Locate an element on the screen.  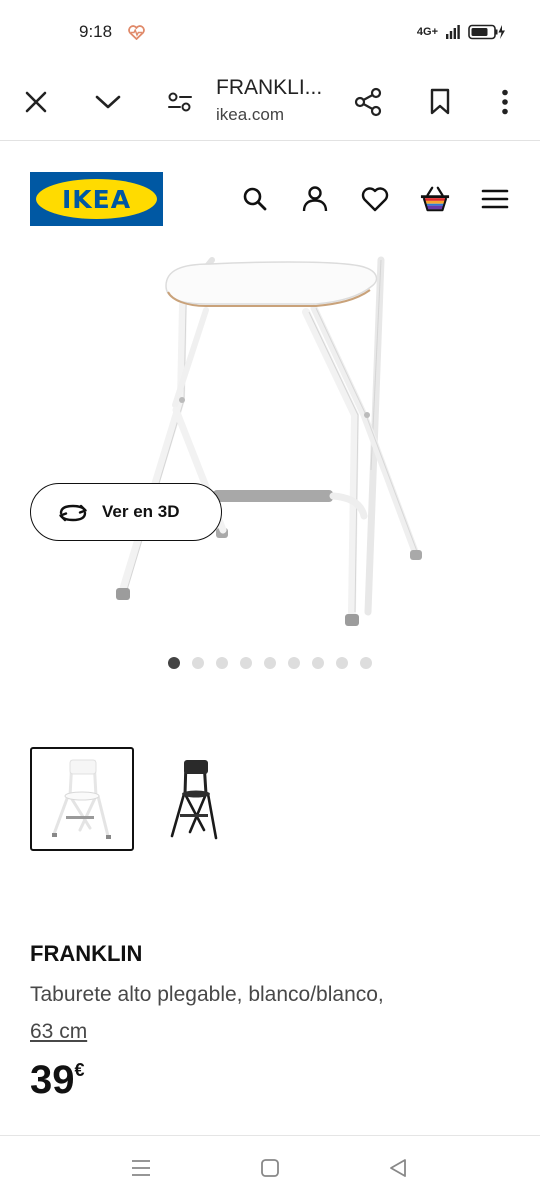
basket-icon is located at coordinates (435, 199).